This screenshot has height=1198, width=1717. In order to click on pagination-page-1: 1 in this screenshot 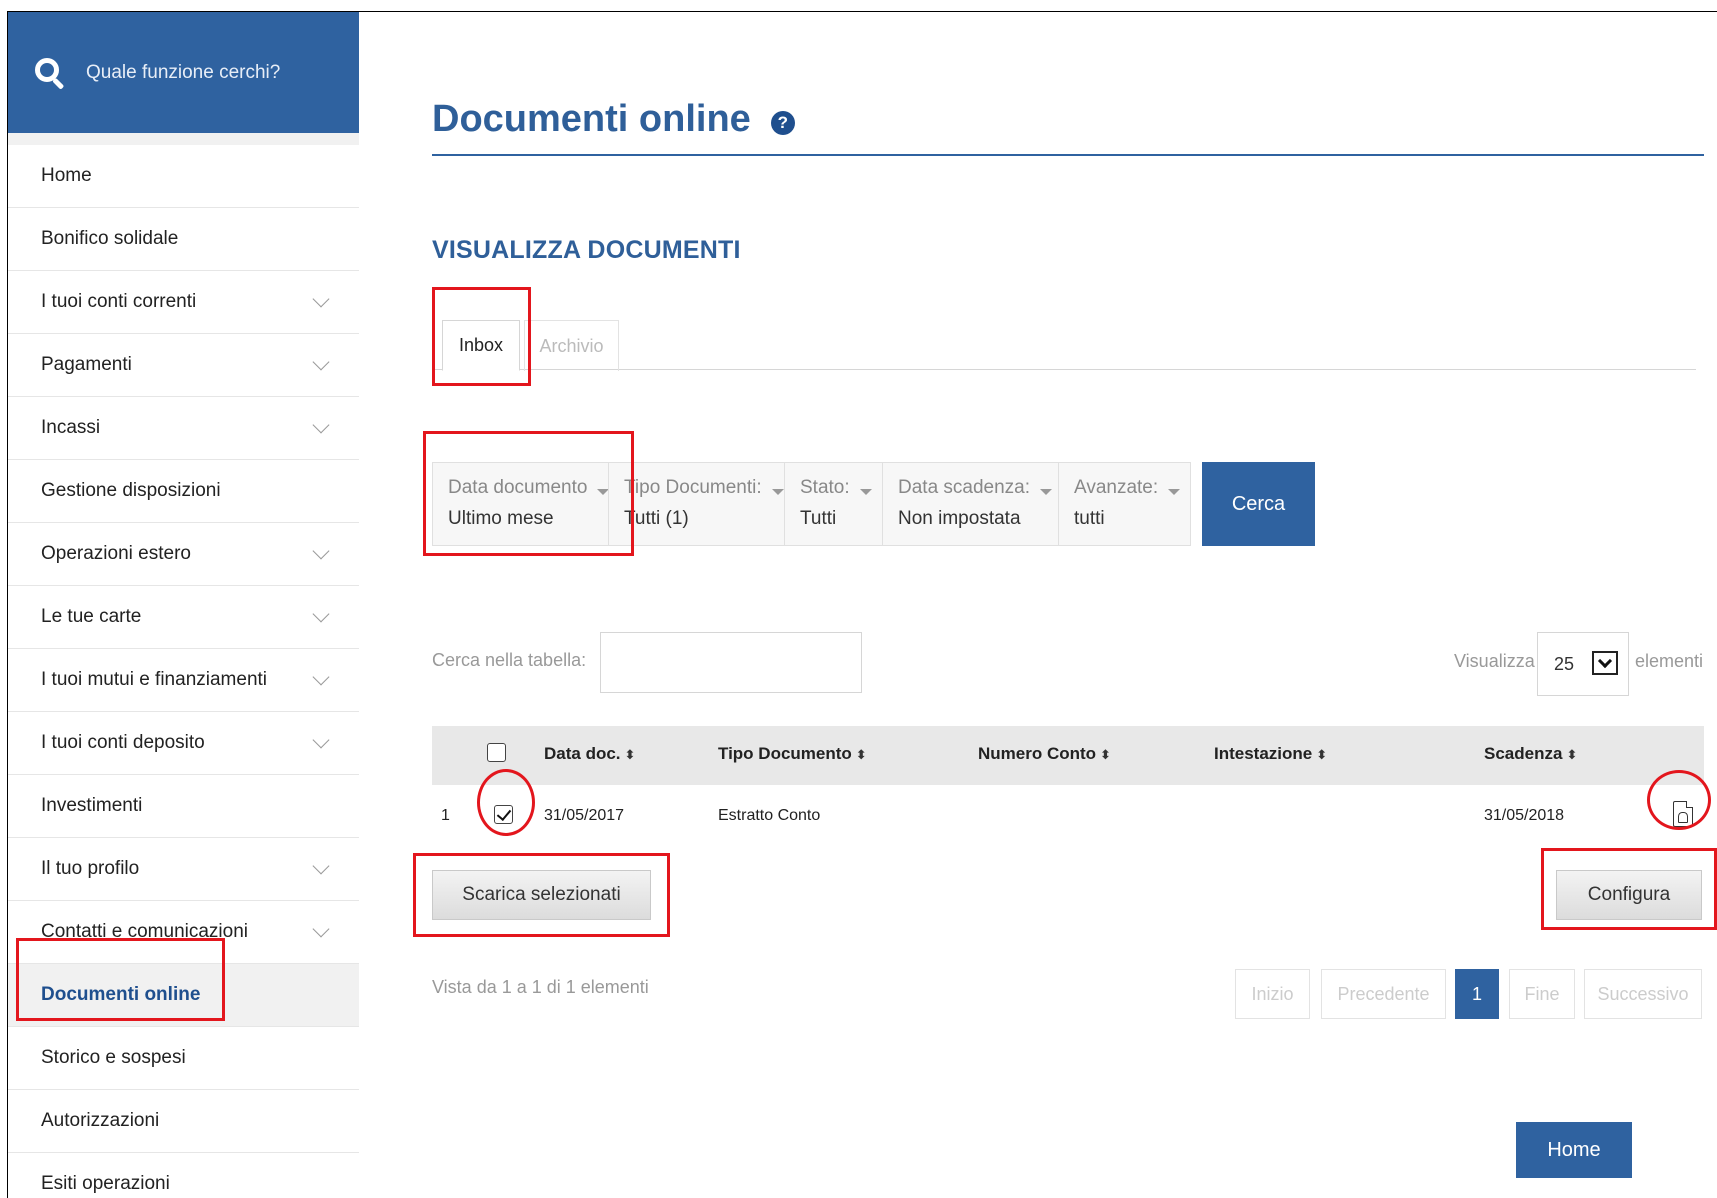, I will do `click(1477, 994)`.